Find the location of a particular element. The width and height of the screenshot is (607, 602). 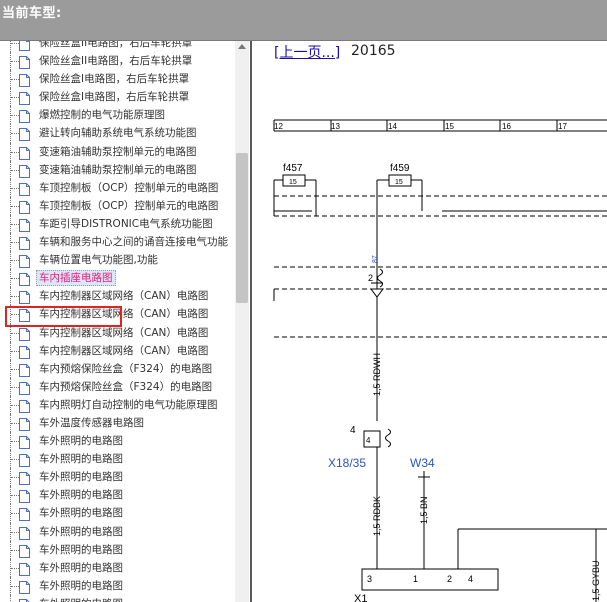

ruler-tick-15: 15 is located at coordinates (449, 126).